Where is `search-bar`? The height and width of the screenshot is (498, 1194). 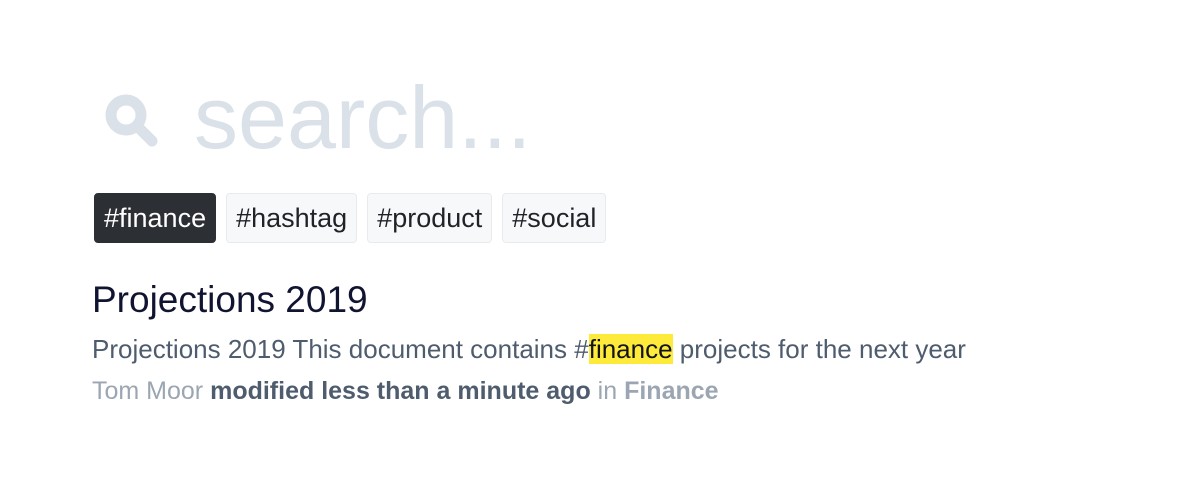 search-bar is located at coordinates (497, 118).